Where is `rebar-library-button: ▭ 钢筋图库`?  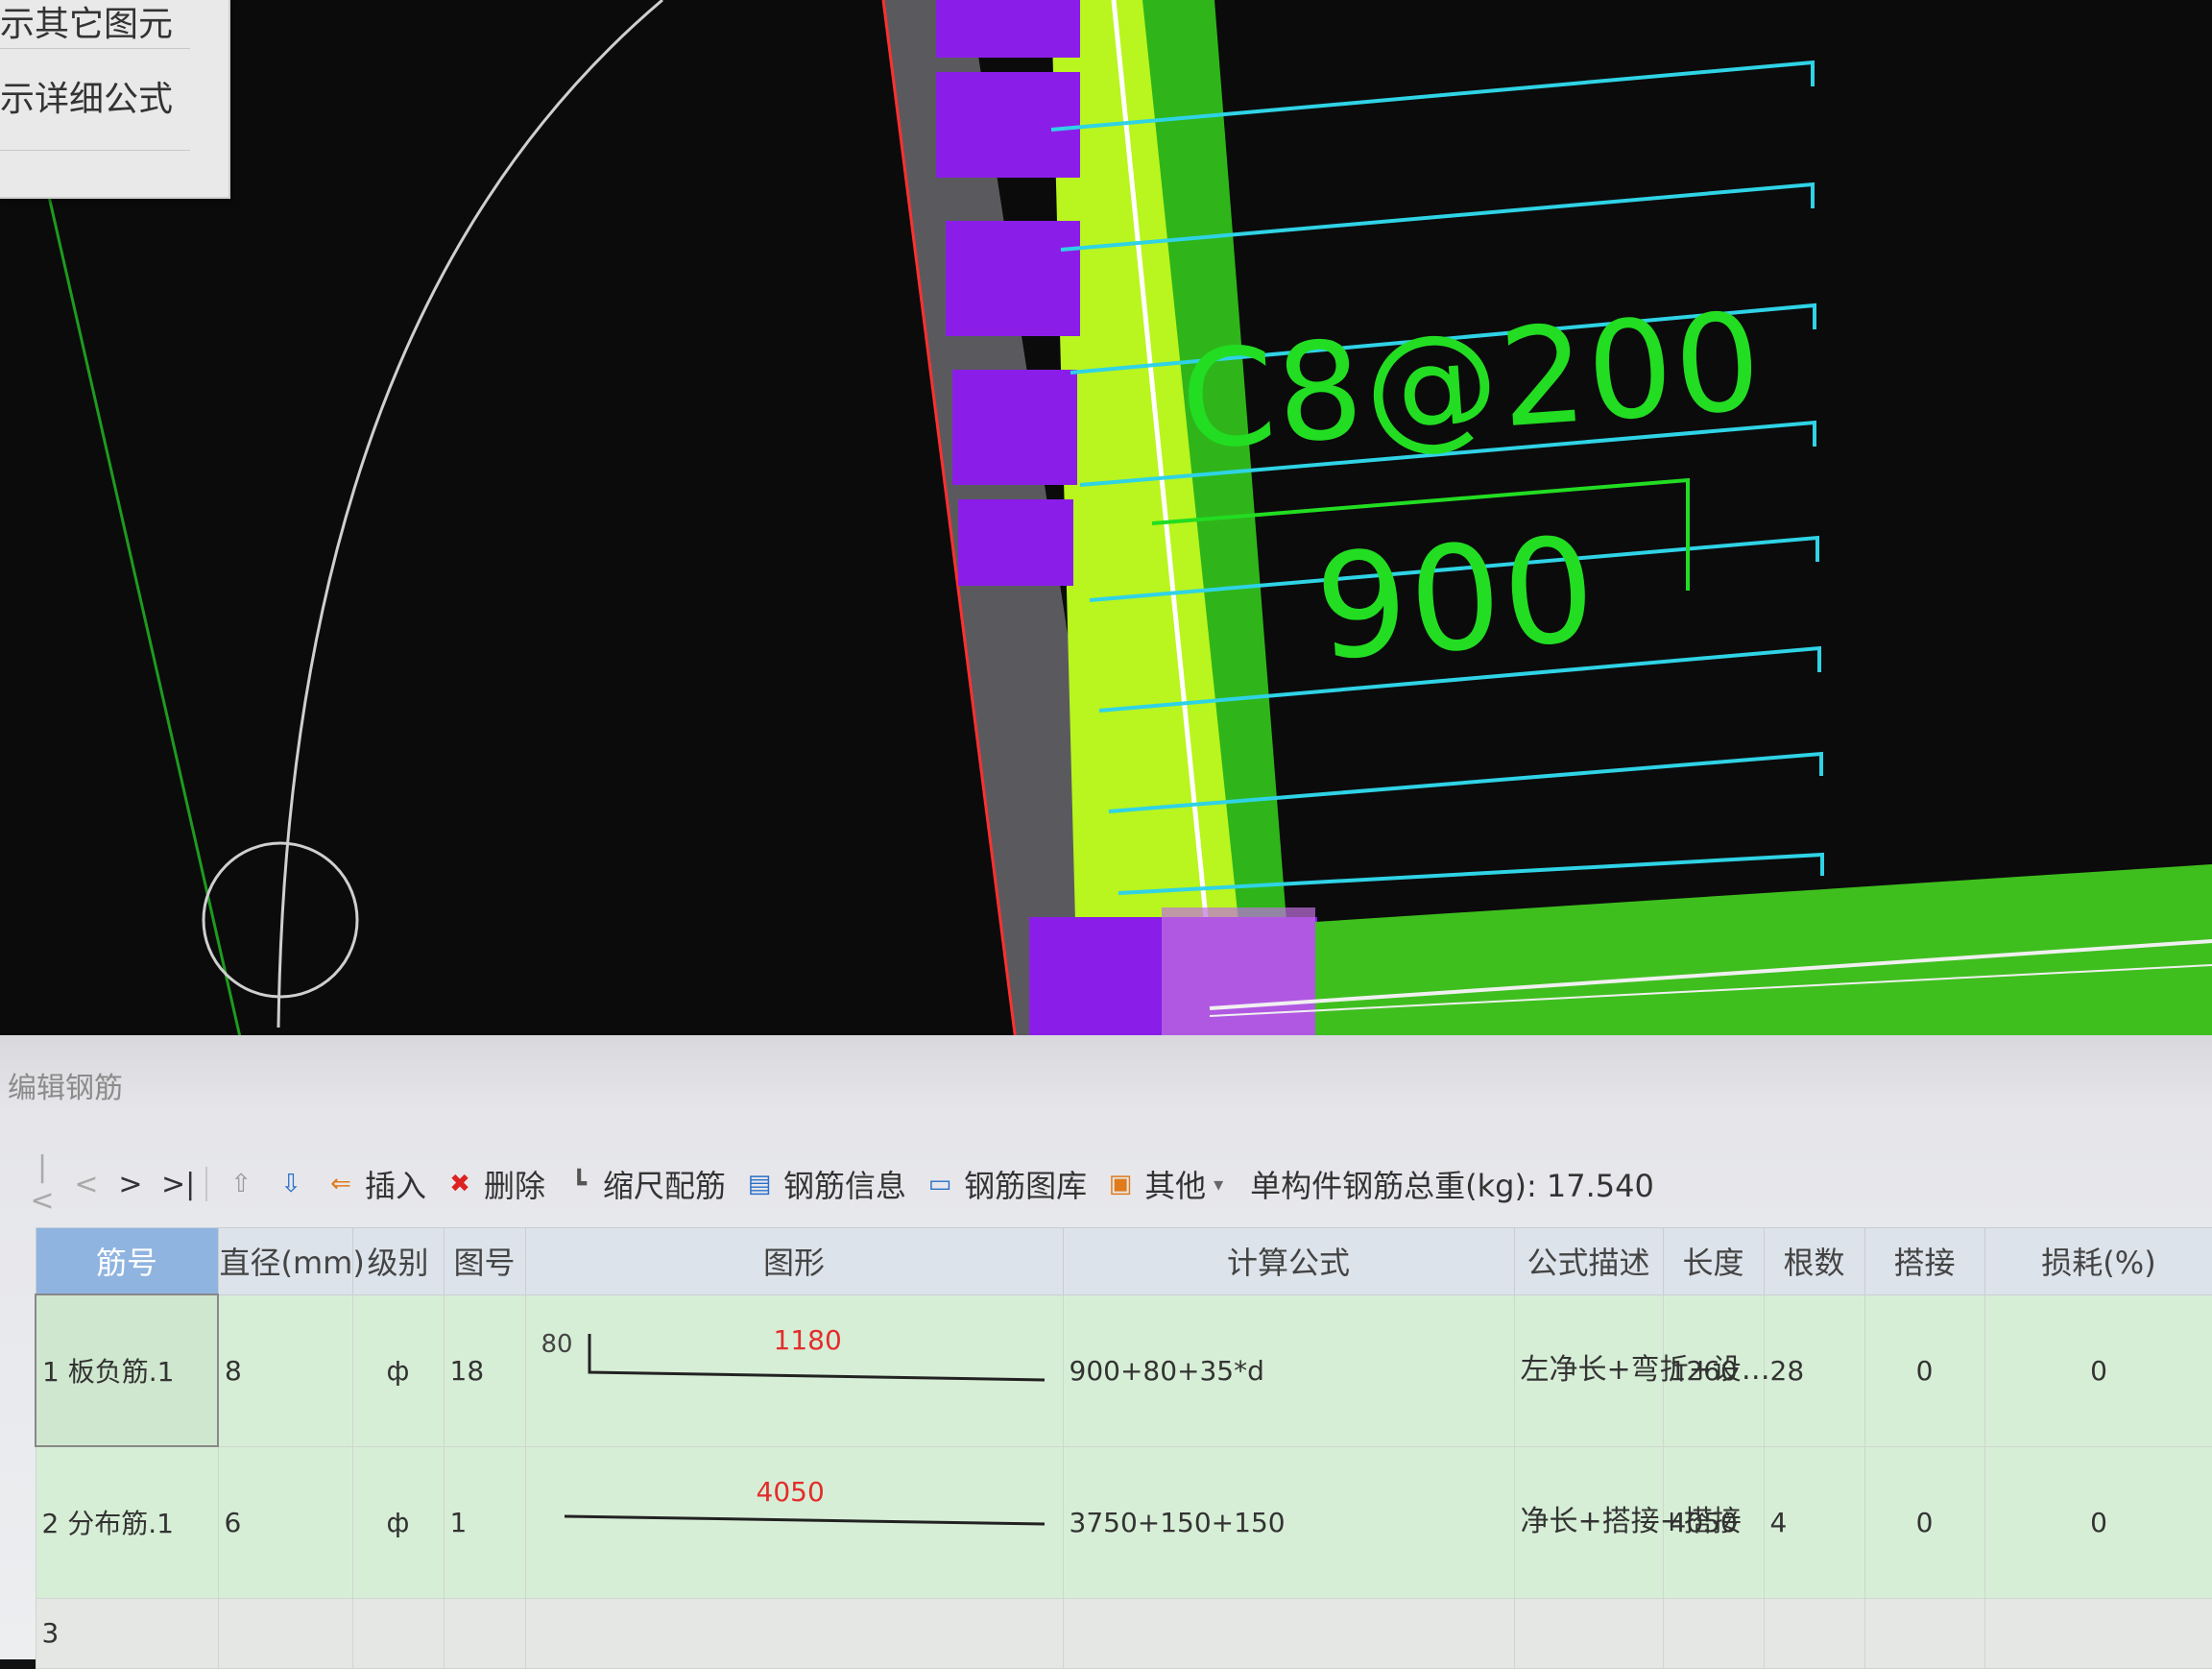 rebar-library-button: ▭ 钢筋图库 is located at coordinates (1006, 1184).